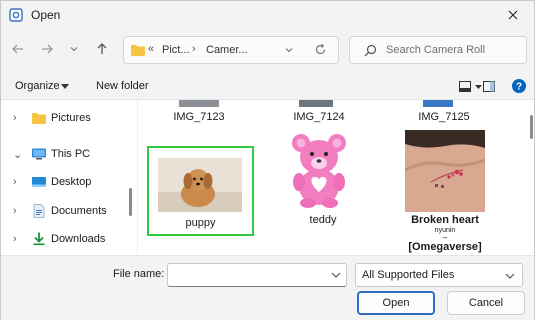  What do you see at coordinates (71, 182) in the screenshot?
I see `sidebar-item-label: Desktop` at bounding box center [71, 182].